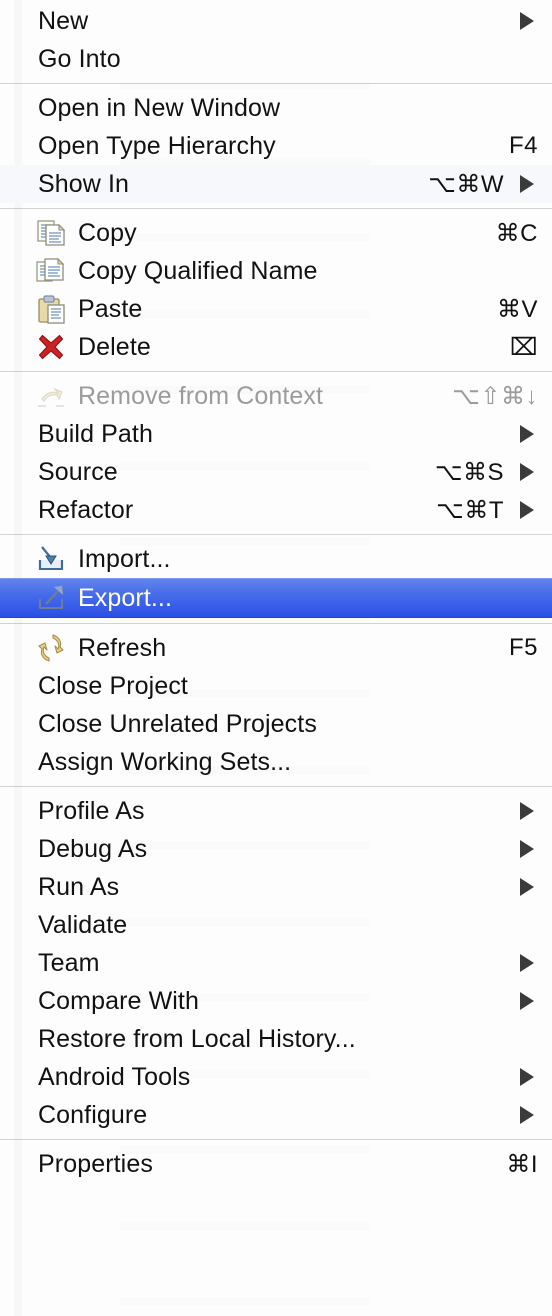 This screenshot has width=552, height=1316. What do you see at coordinates (107, 232) in the screenshot?
I see `menu-item-label: Copy` at bounding box center [107, 232].